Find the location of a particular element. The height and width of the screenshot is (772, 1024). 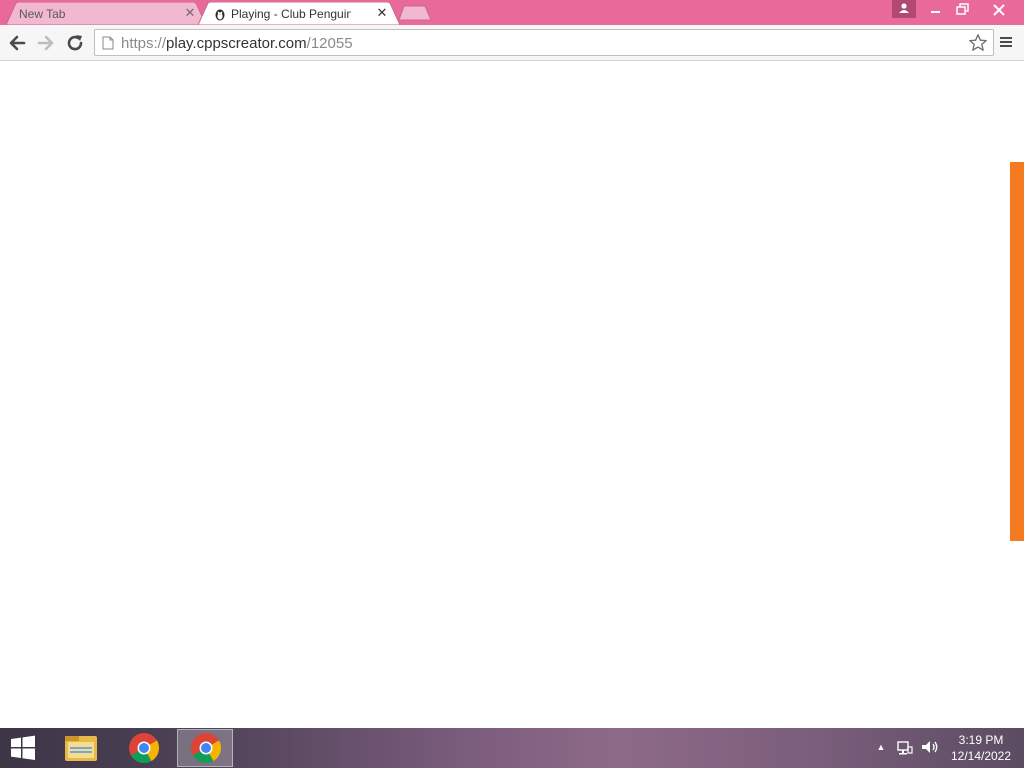

taskbar-chrome-active is located at coordinates (205, 748).